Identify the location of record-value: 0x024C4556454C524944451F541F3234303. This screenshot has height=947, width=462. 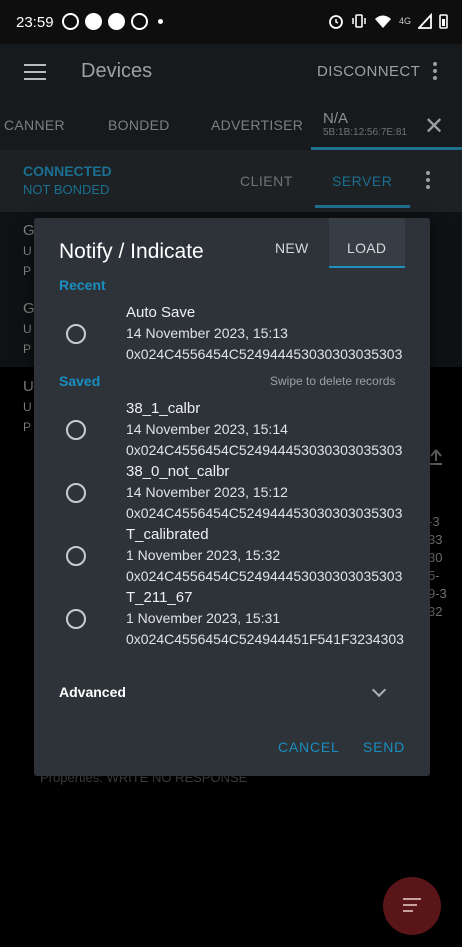
(265, 639).